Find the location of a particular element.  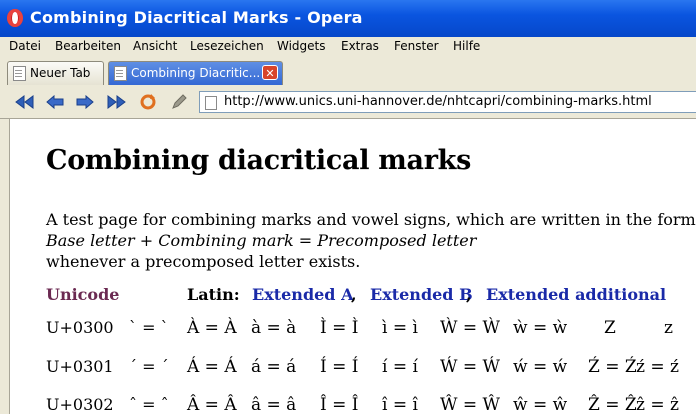

header-latin: Latin: is located at coordinates (213, 294).